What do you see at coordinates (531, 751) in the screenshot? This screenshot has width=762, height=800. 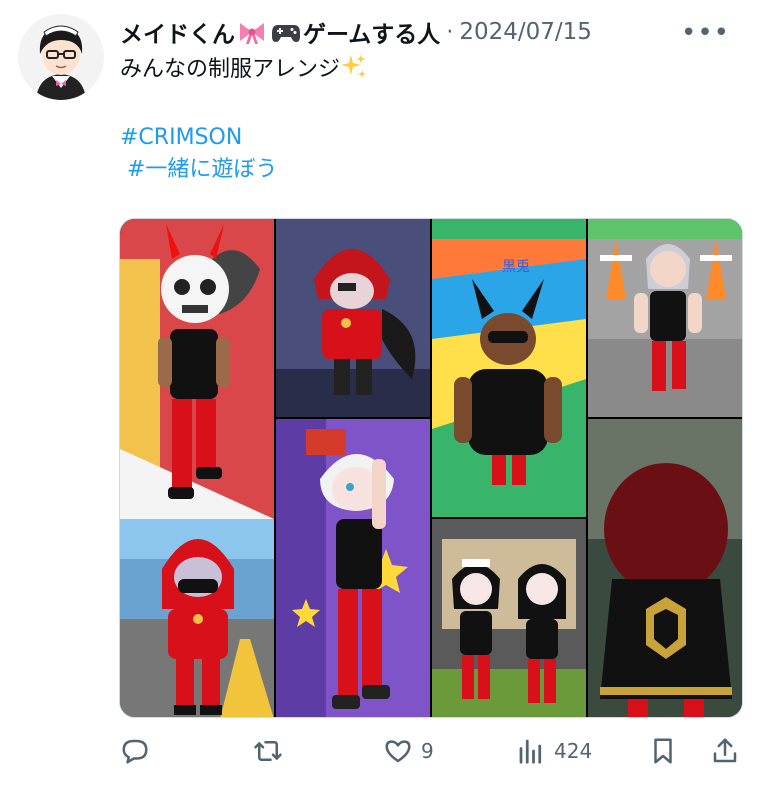 I see `views-icon` at bounding box center [531, 751].